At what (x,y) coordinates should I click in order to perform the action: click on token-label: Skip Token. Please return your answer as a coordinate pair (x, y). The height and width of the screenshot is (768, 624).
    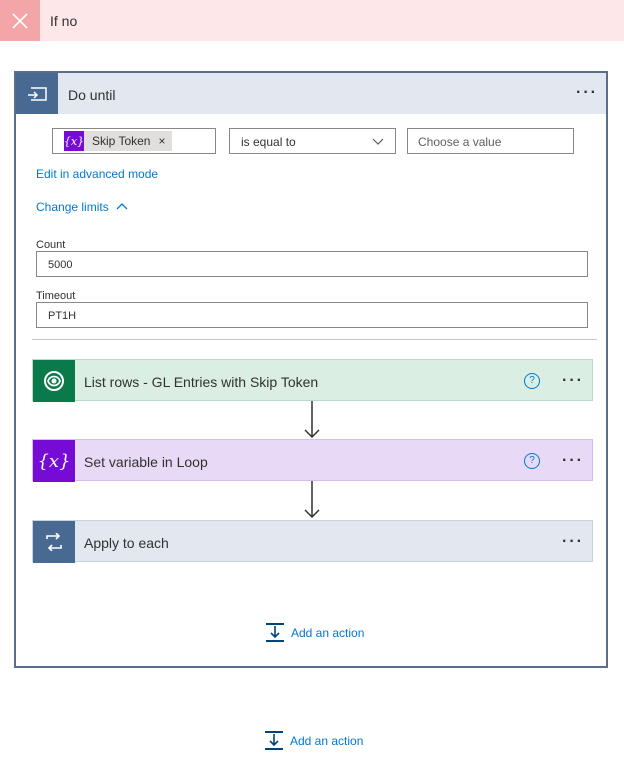
    Looking at the image, I should click on (121, 141).